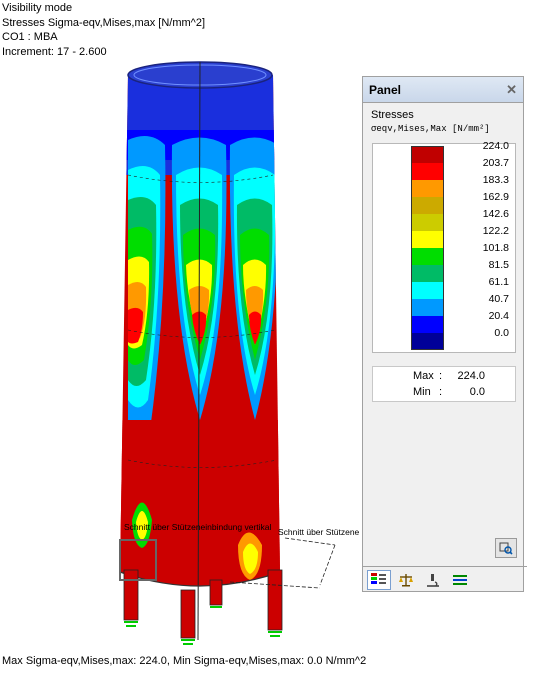  Describe the element at coordinates (379, 579) in the screenshot. I see `color-scale-icon` at that location.